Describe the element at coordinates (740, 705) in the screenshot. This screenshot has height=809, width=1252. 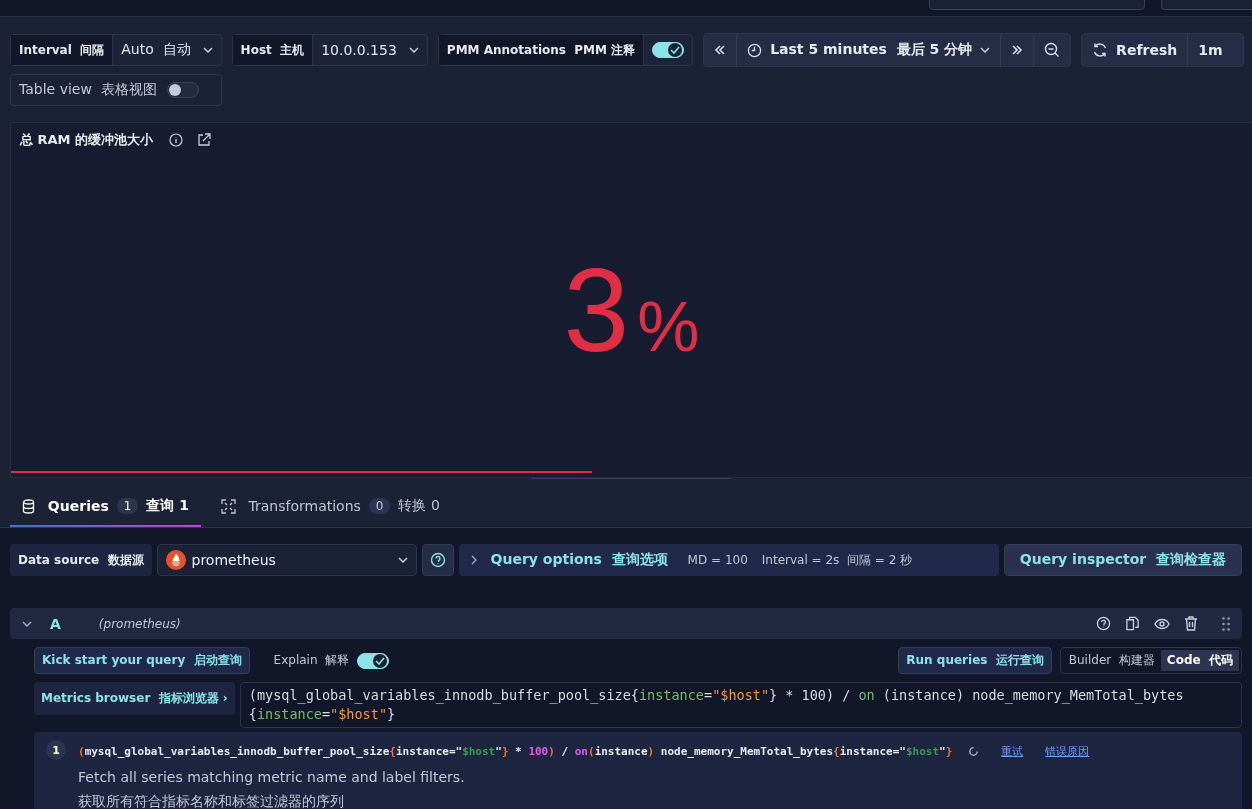
I see `query-editor: (mysql_global_variables_innodb_buffer_pool_size{instance="$host"} * 100) / on (instance) node_memory_MemTotal_bytes {instance="$host"}` at that location.